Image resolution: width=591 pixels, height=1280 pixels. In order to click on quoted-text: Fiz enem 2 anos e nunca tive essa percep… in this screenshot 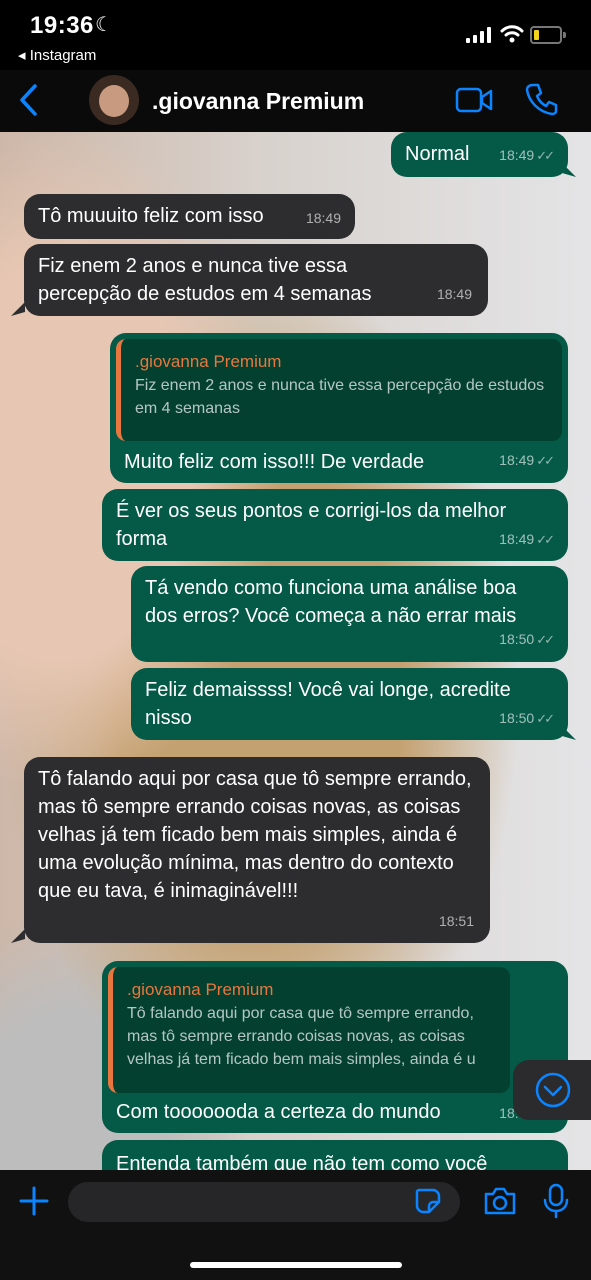, I will do `click(340, 397)`.